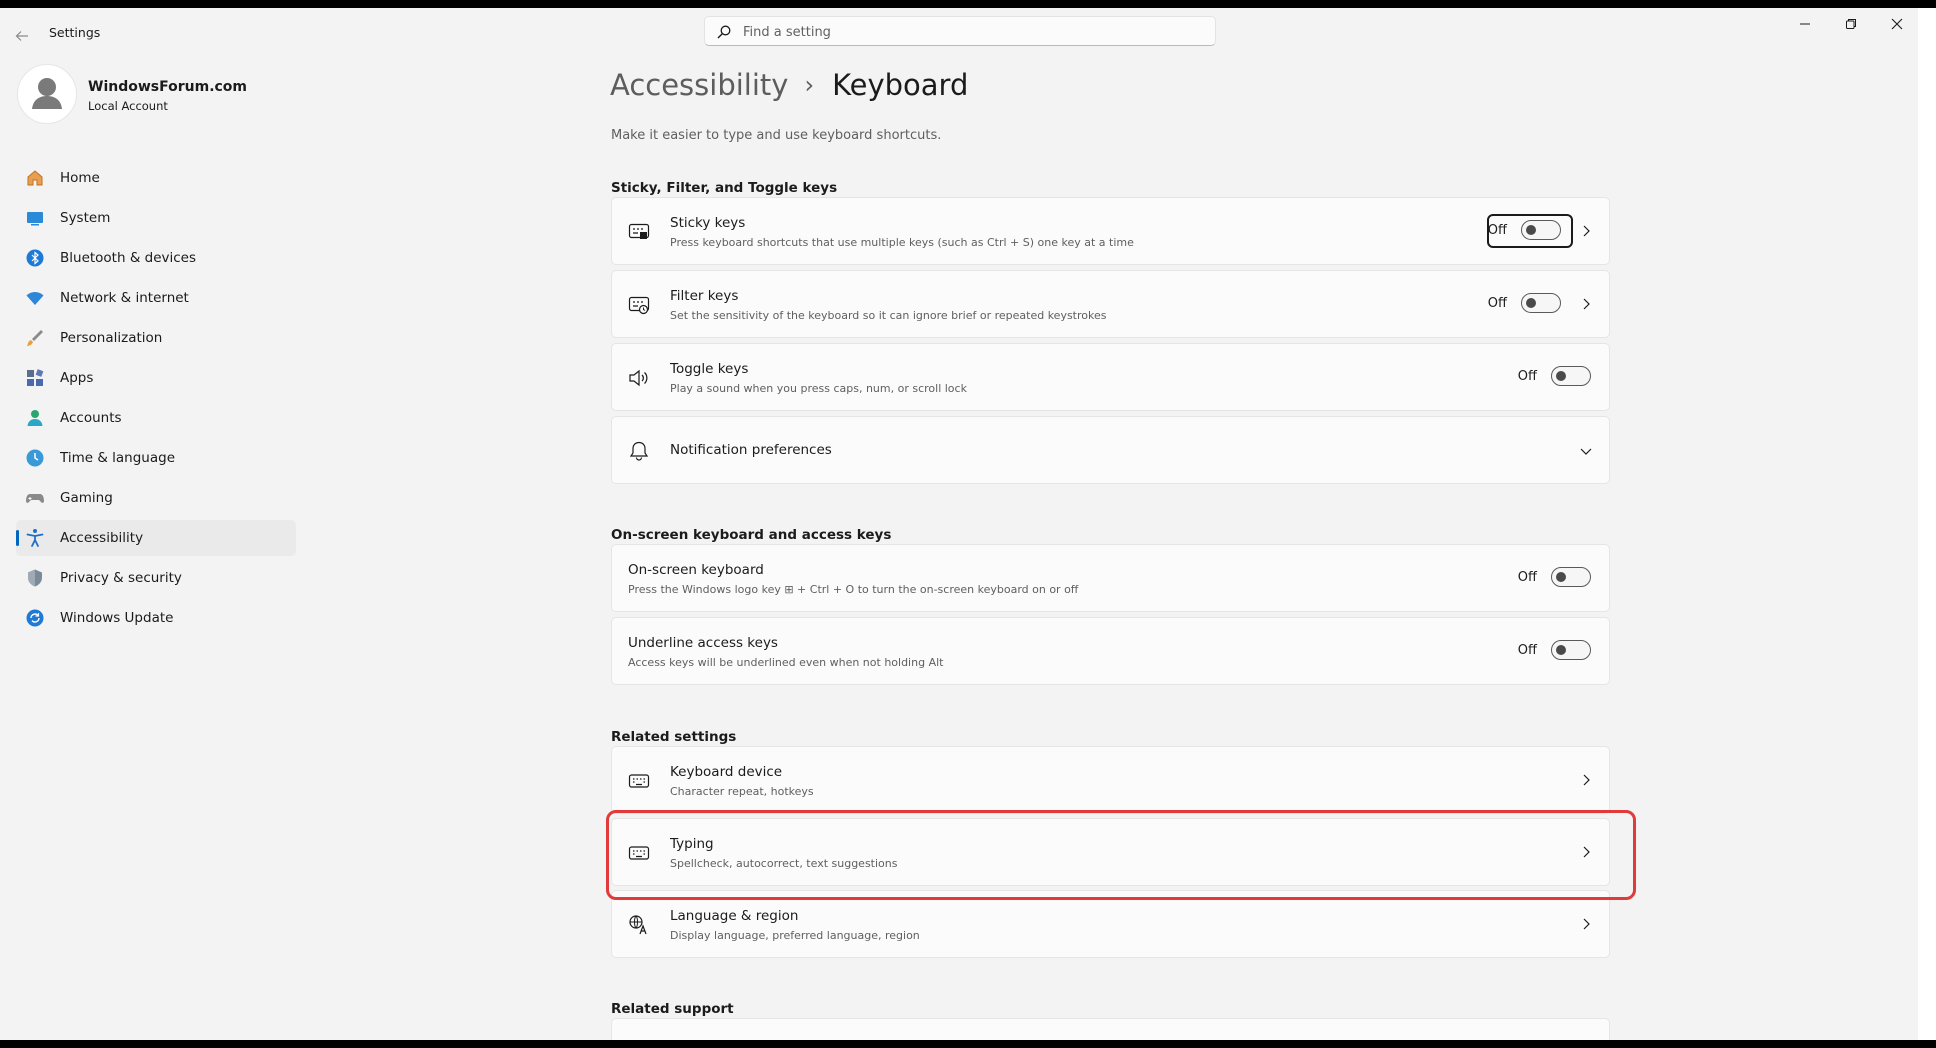  What do you see at coordinates (1586, 451) in the screenshot?
I see `chevron-down-icon` at bounding box center [1586, 451].